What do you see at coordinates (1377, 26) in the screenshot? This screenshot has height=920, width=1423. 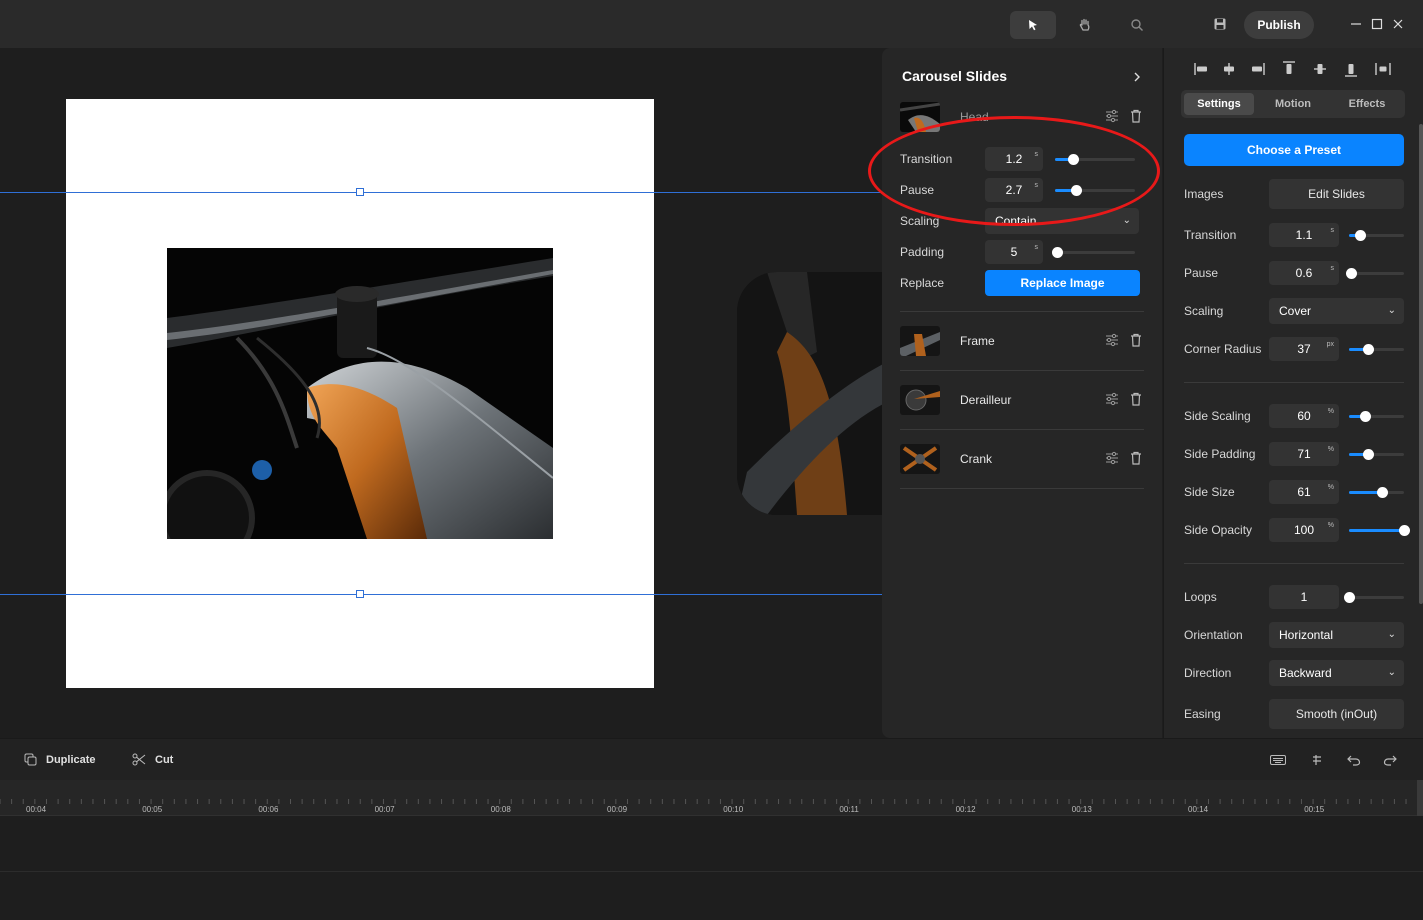 I see `maximize-button` at bounding box center [1377, 26].